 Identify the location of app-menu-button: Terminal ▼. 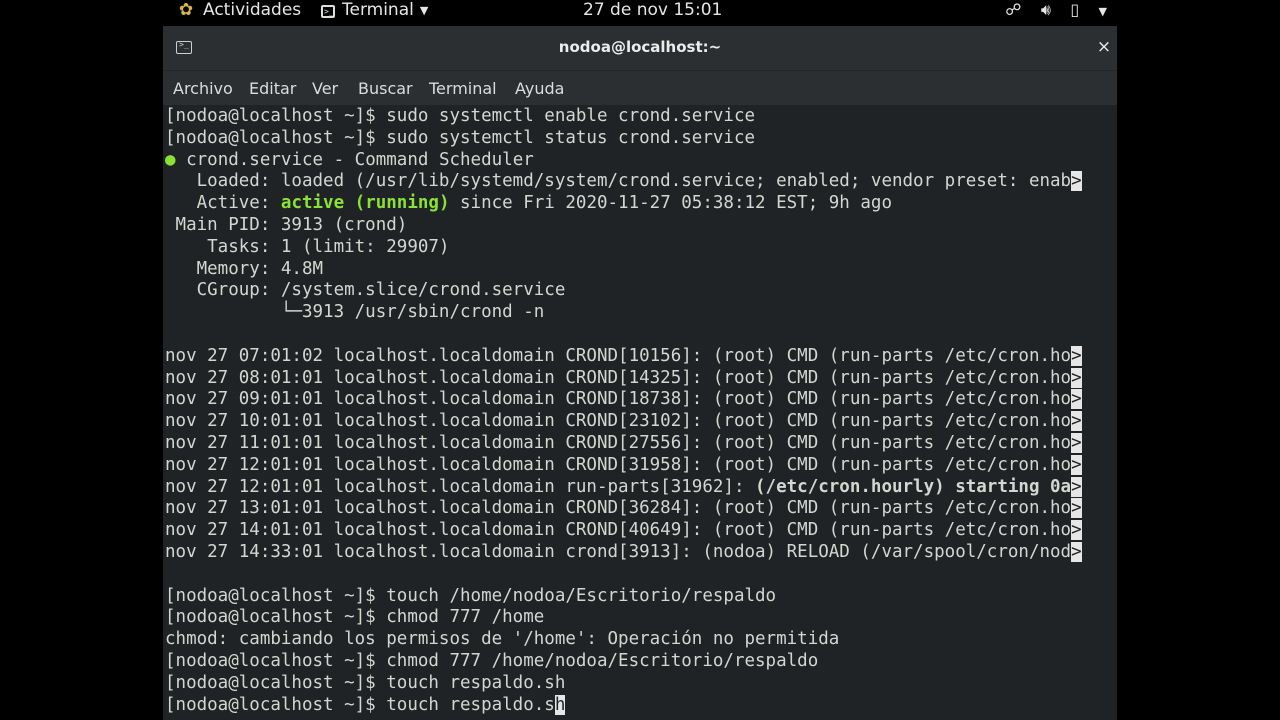
(374, 13).